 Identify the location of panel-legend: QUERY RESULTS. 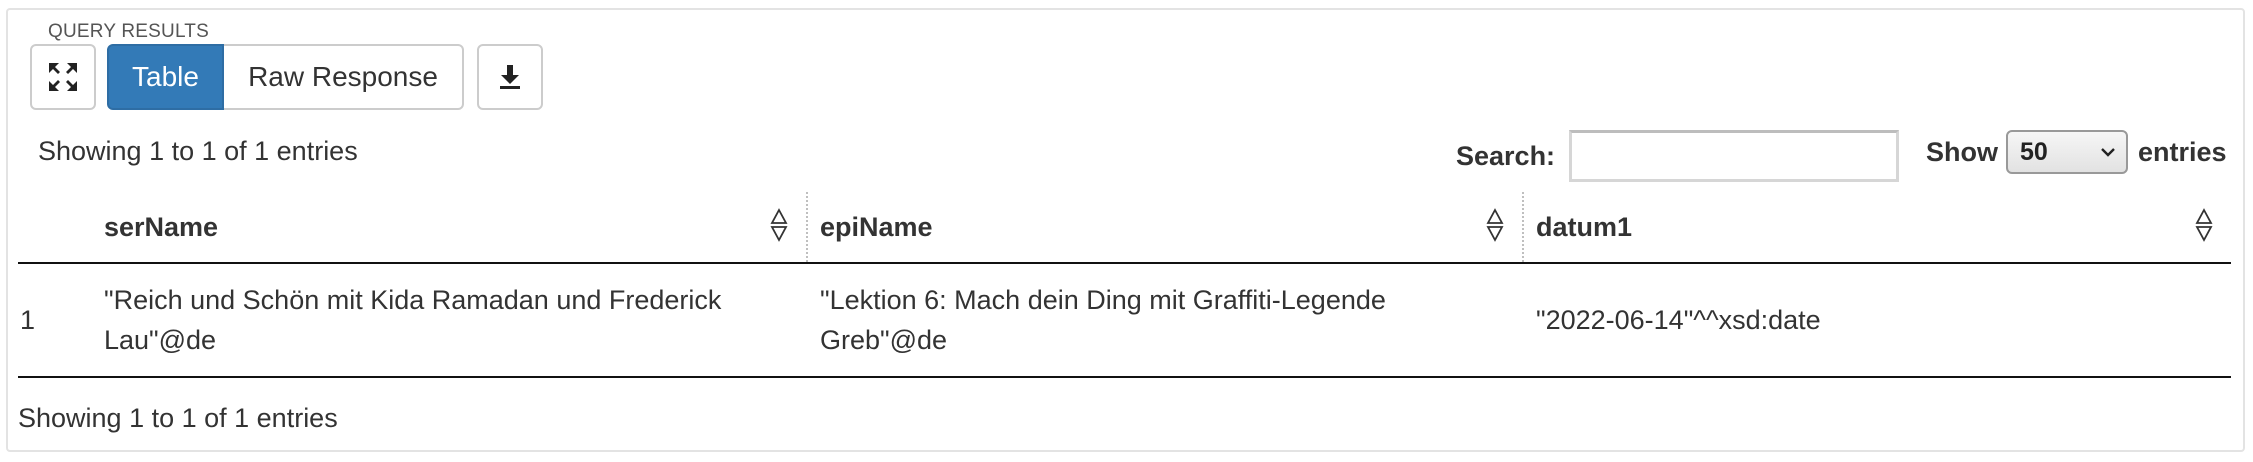
(128, 31).